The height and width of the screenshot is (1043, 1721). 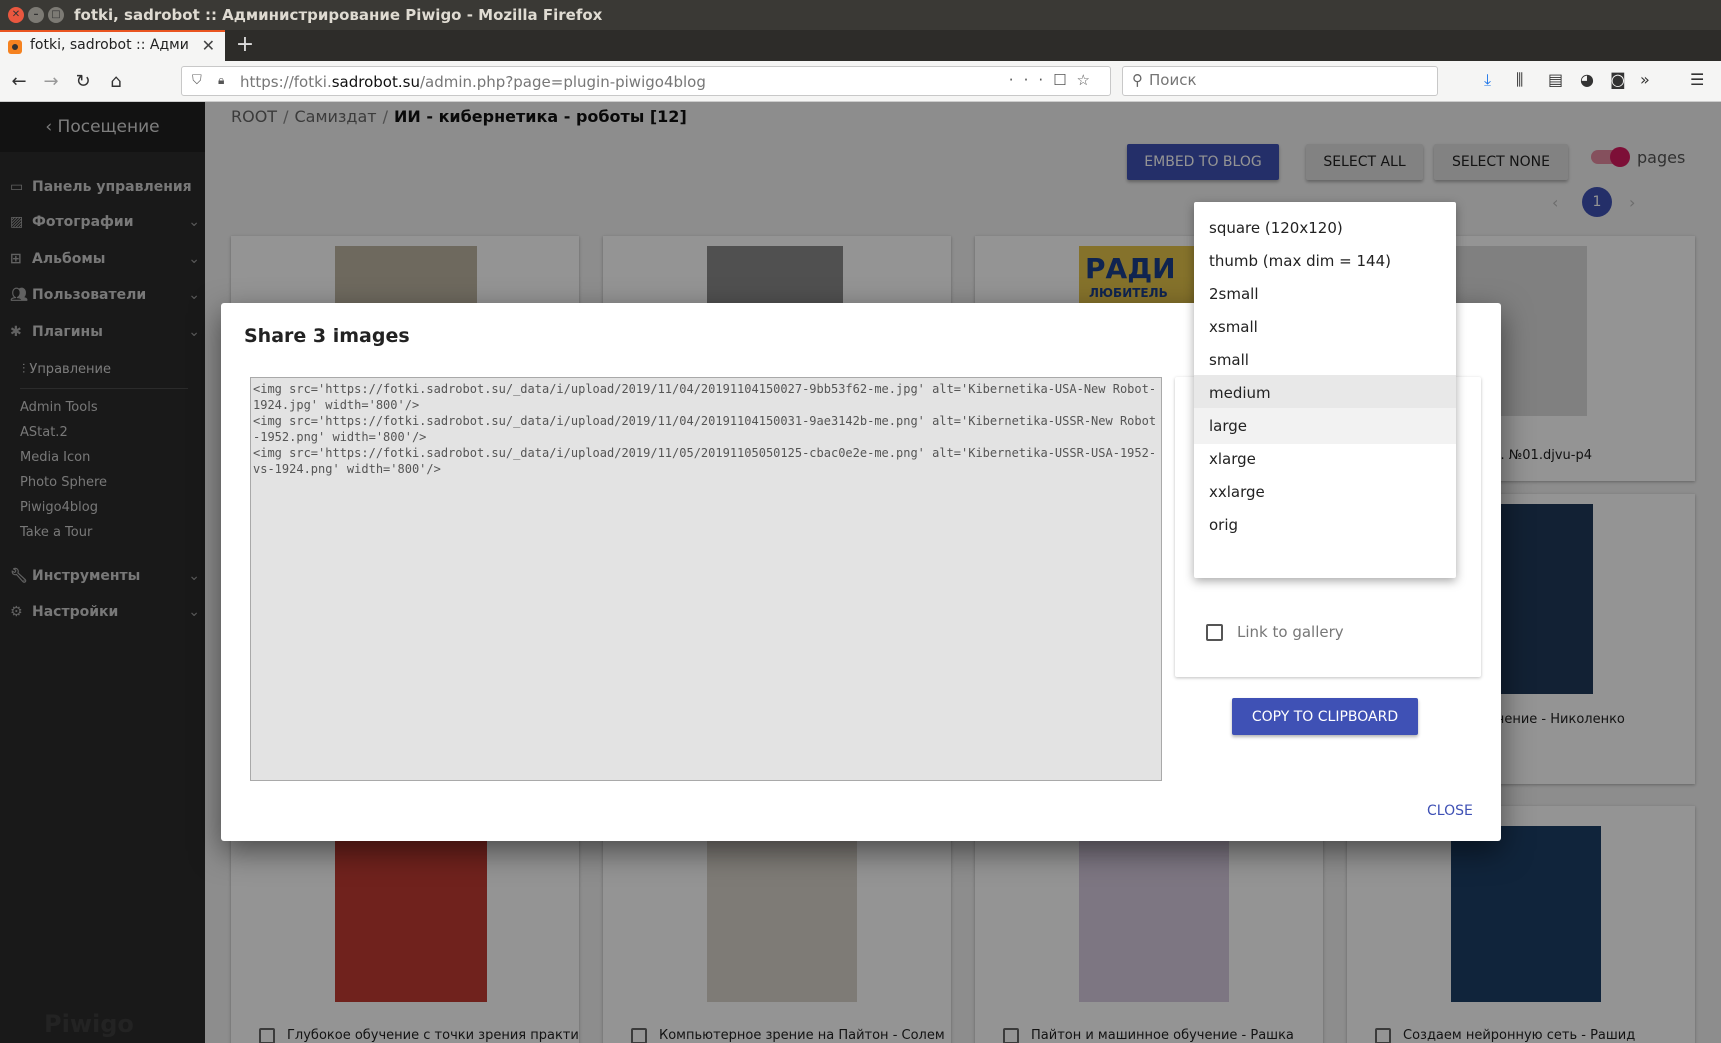 What do you see at coordinates (1289, 80) in the screenshot?
I see `search-input` at bounding box center [1289, 80].